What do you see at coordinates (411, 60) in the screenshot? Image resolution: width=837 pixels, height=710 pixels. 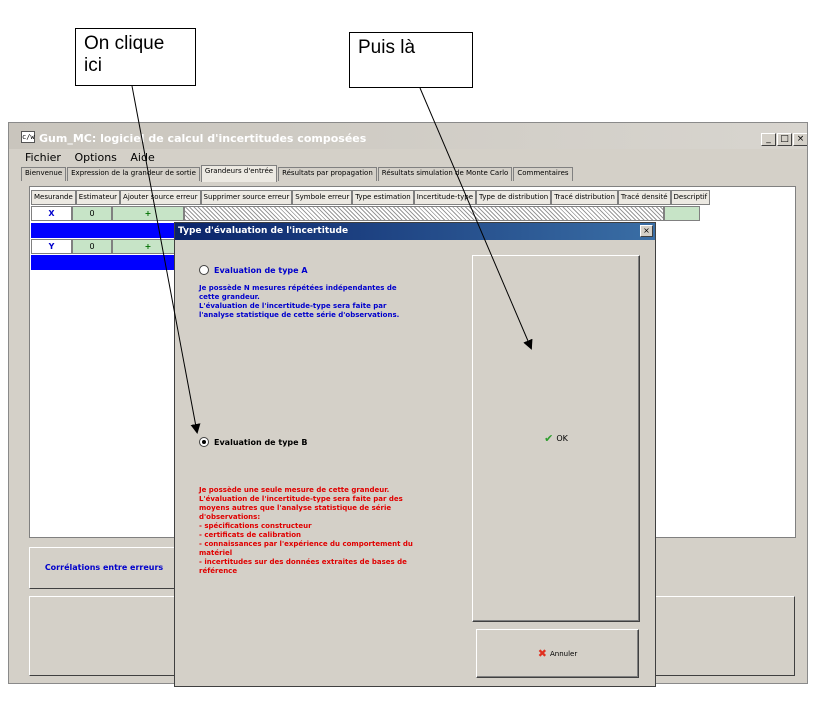 I see `annotation-callout-then-there: Puis là` at bounding box center [411, 60].